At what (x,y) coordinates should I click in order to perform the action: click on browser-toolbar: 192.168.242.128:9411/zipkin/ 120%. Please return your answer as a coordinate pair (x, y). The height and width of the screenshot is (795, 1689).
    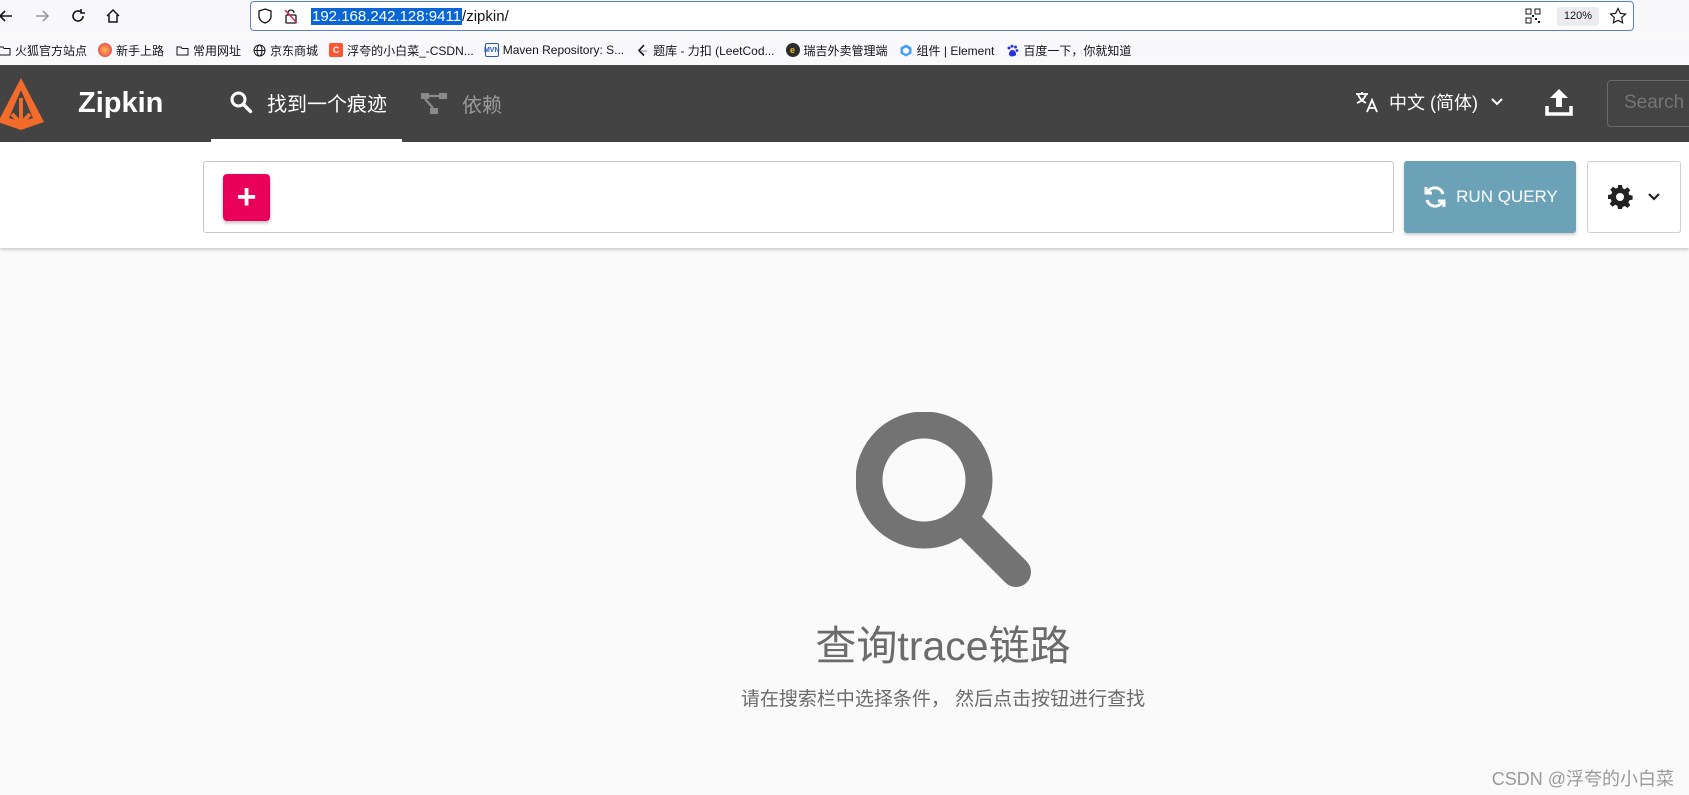
    Looking at the image, I should click on (844, 16).